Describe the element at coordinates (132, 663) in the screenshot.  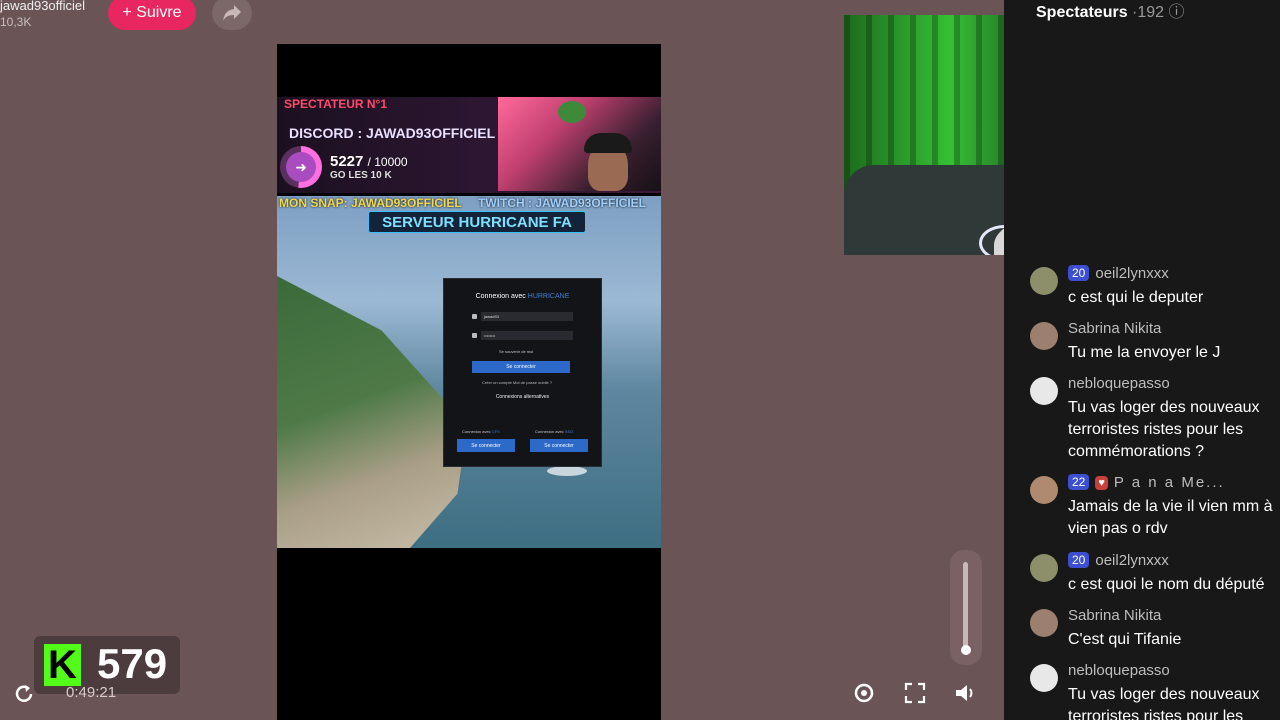
I see `kick-count: 579` at that location.